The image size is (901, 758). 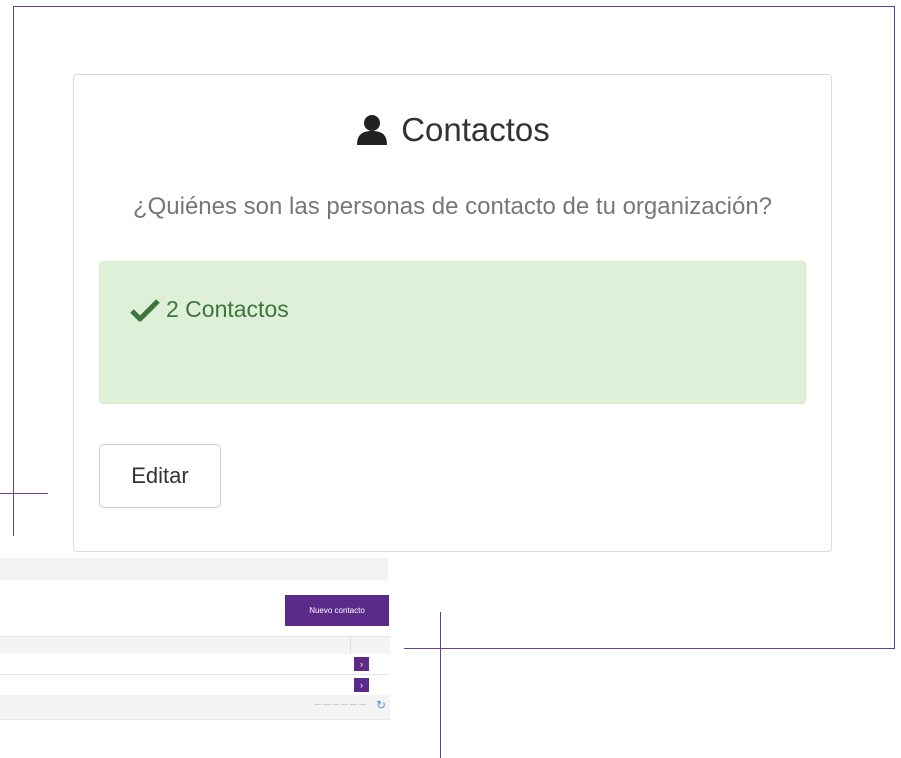 What do you see at coordinates (337, 610) in the screenshot?
I see `new-contact-button: Nuevo contacto` at bounding box center [337, 610].